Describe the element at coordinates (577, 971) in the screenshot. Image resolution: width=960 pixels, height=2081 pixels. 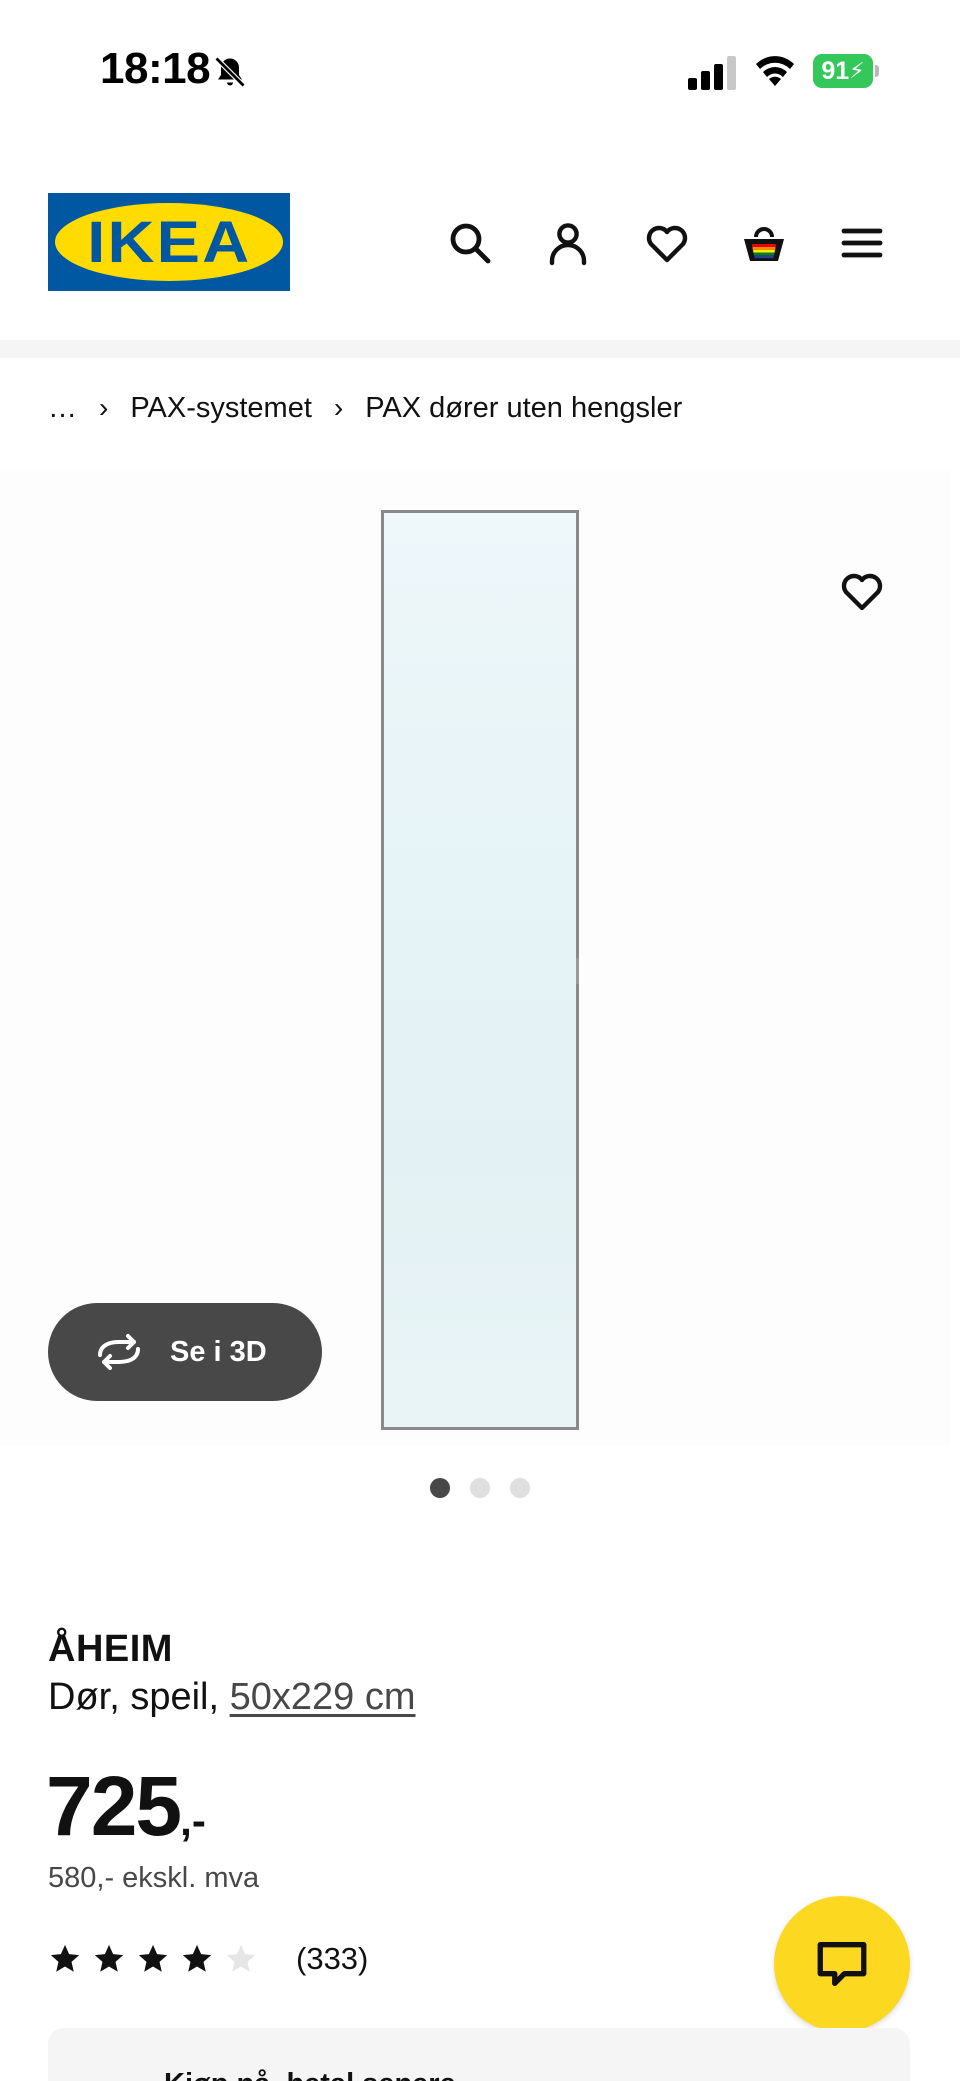
I see `mirror-edge-detail` at that location.